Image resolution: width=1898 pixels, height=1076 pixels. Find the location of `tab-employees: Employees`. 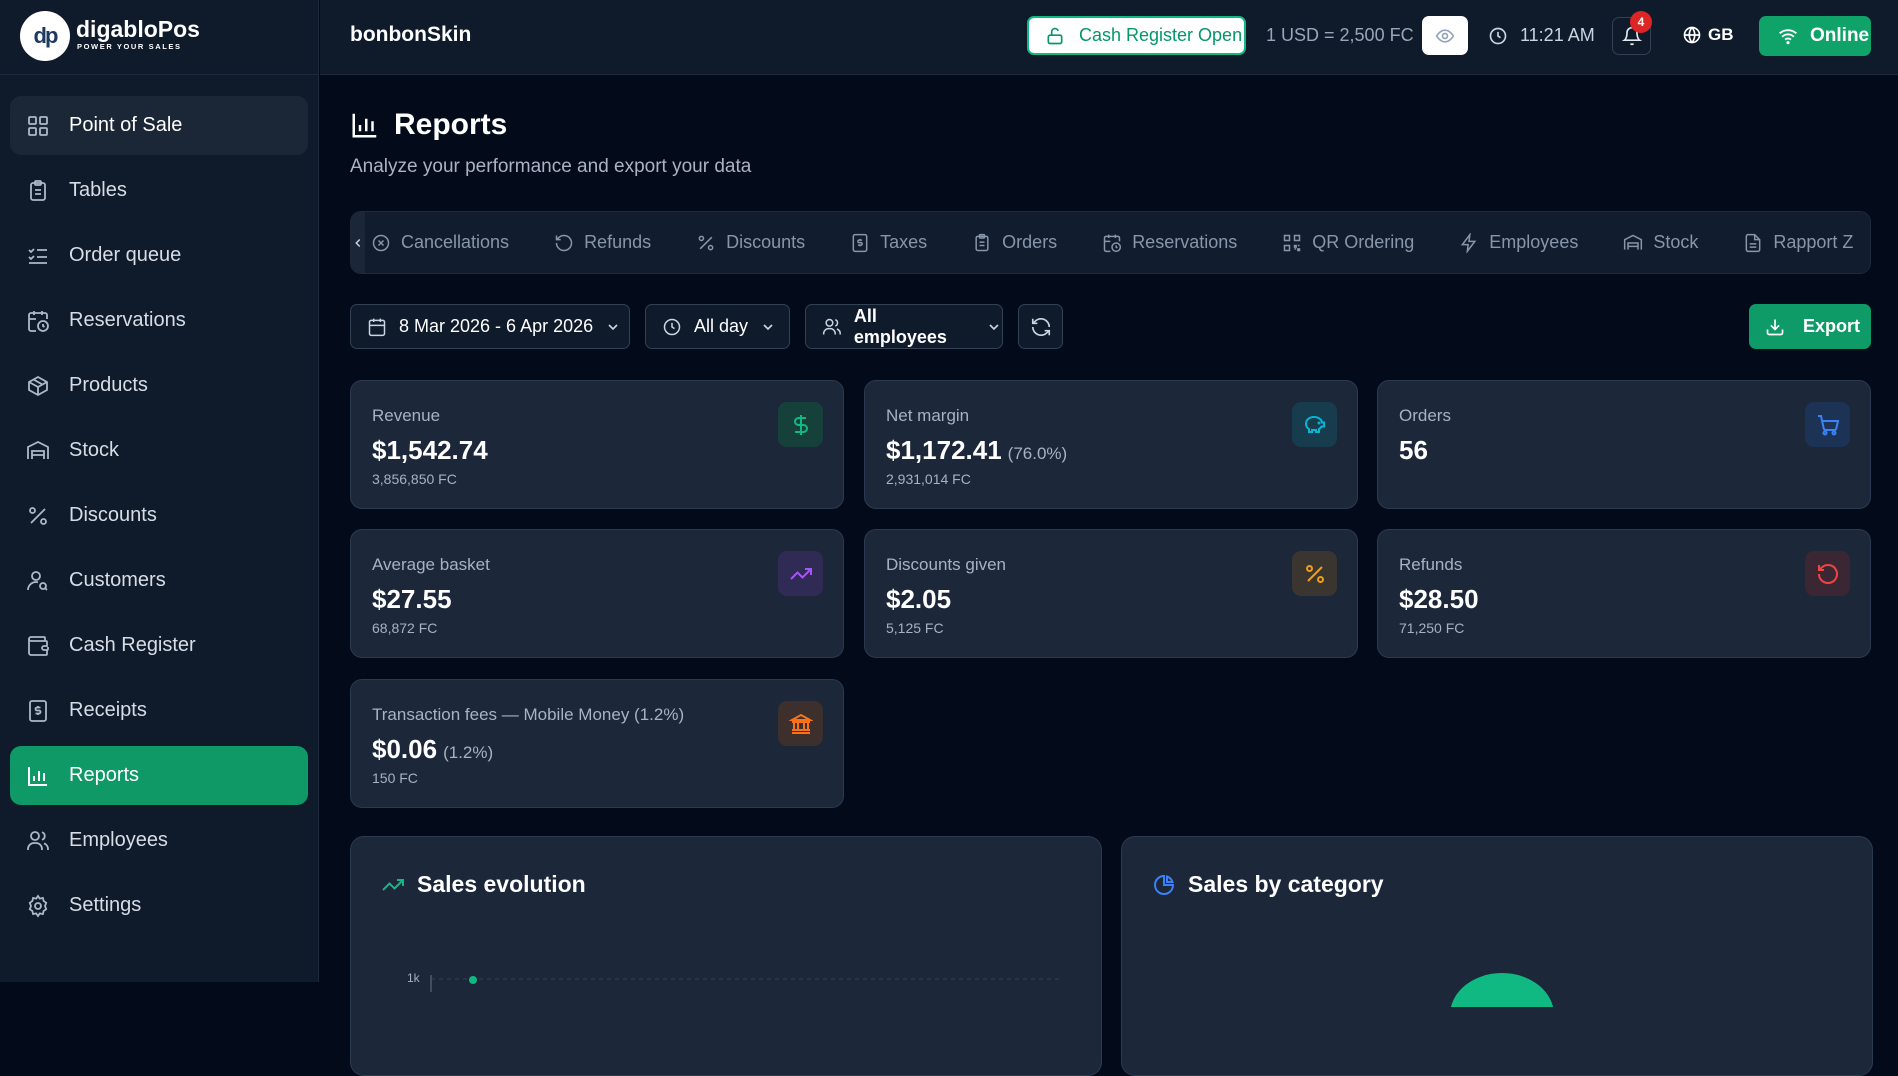

tab-employees: Employees is located at coordinates (1518, 242).